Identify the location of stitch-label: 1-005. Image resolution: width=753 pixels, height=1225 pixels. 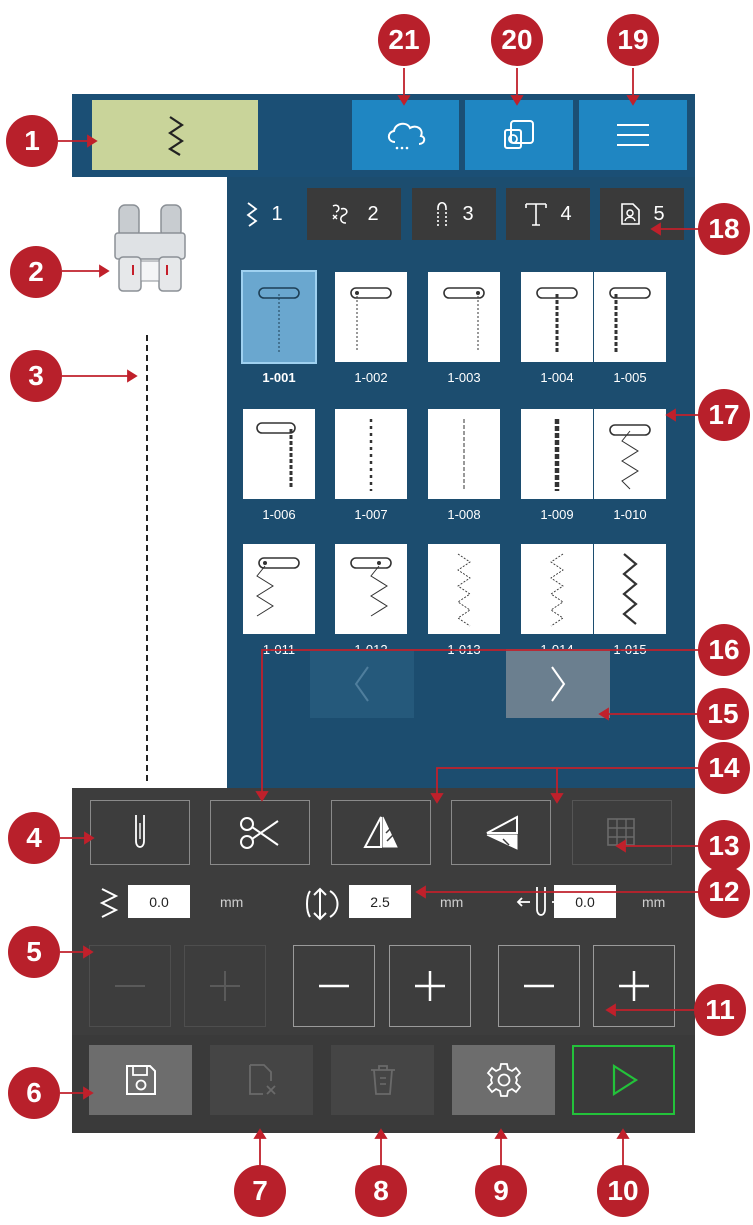
(630, 377).